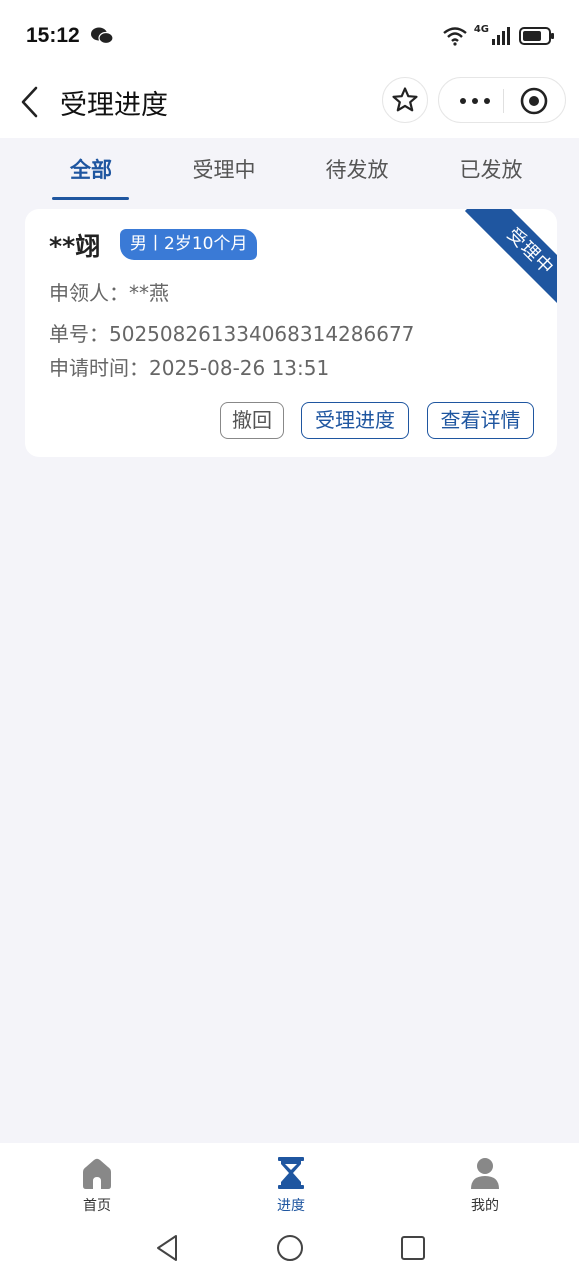  I want to click on bottom-tab-bar: 首页 进度 我的, so click(289, 1211).